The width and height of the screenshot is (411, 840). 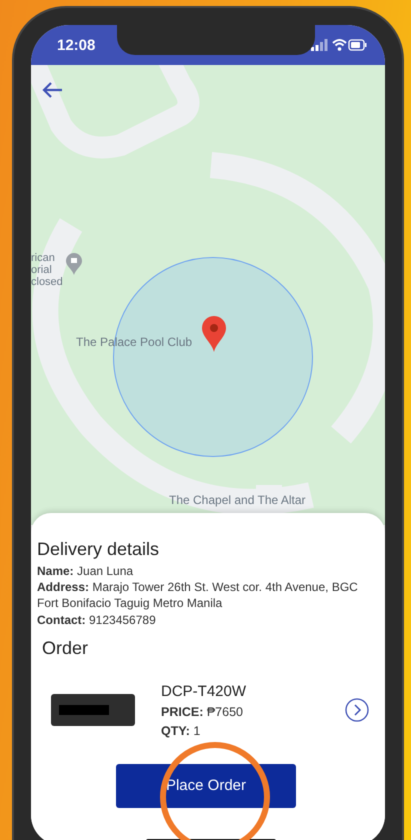 I want to click on status-icons-drawing, so click(x=339, y=45).